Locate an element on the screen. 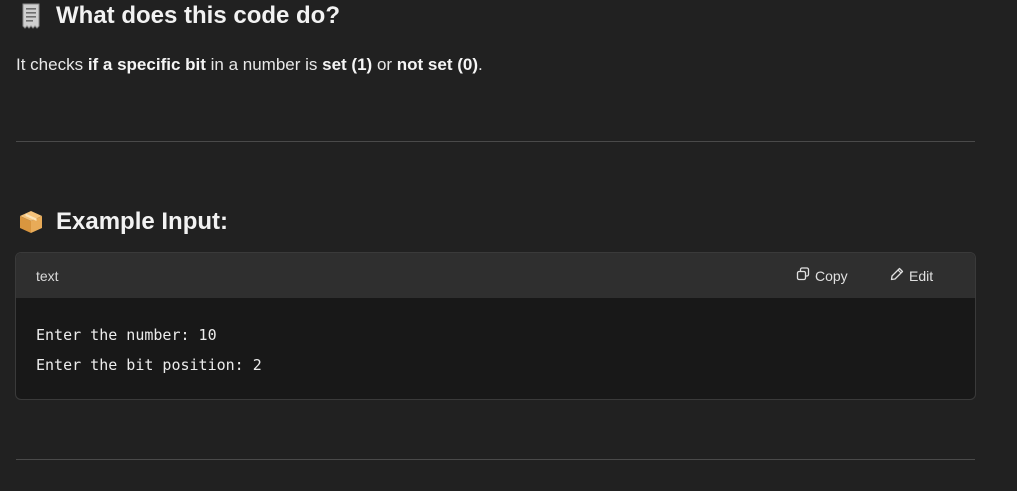  copy-label: Copy is located at coordinates (831, 275).